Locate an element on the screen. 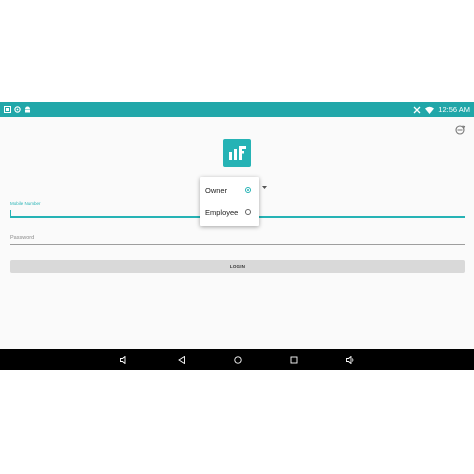 The image size is (474, 474). role-option-label: Employee is located at coordinates (222, 212).